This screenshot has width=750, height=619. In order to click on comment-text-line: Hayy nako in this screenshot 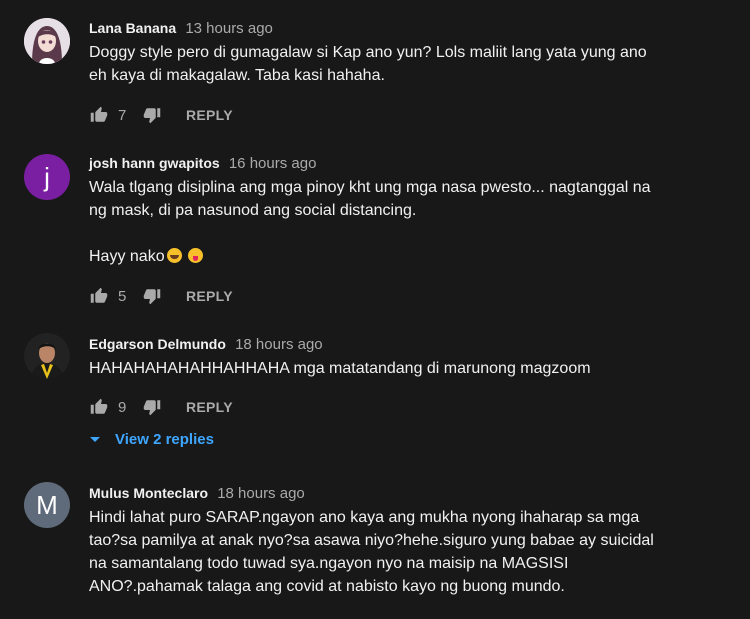, I will do `click(409, 256)`.